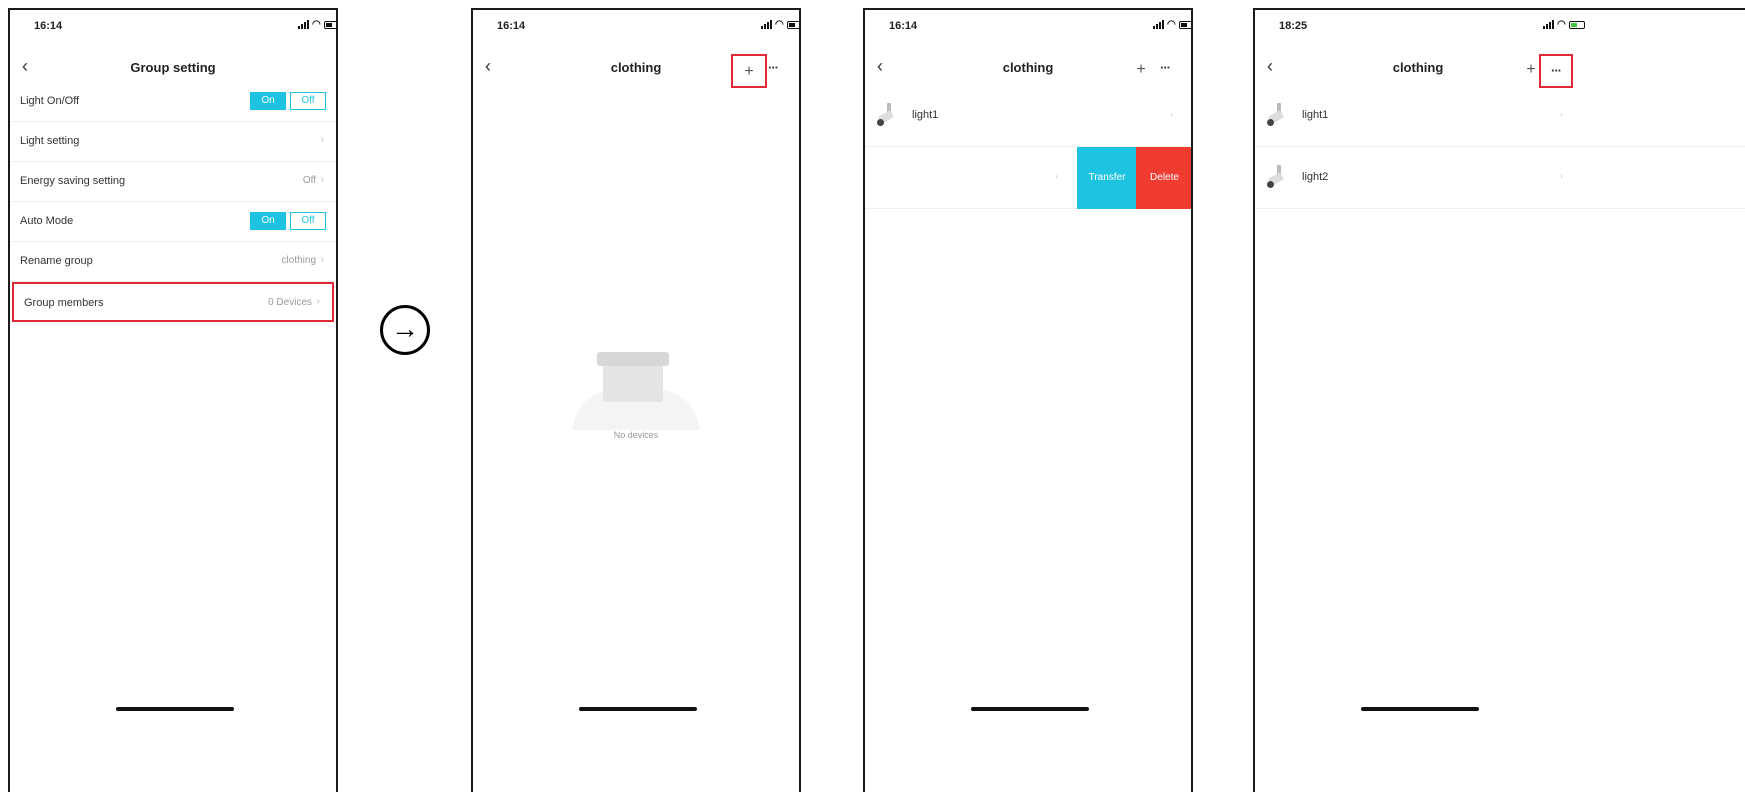  Describe the element at coordinates (50, 101) in the screenshot. I see `row-label: Light On/Off` at that location.